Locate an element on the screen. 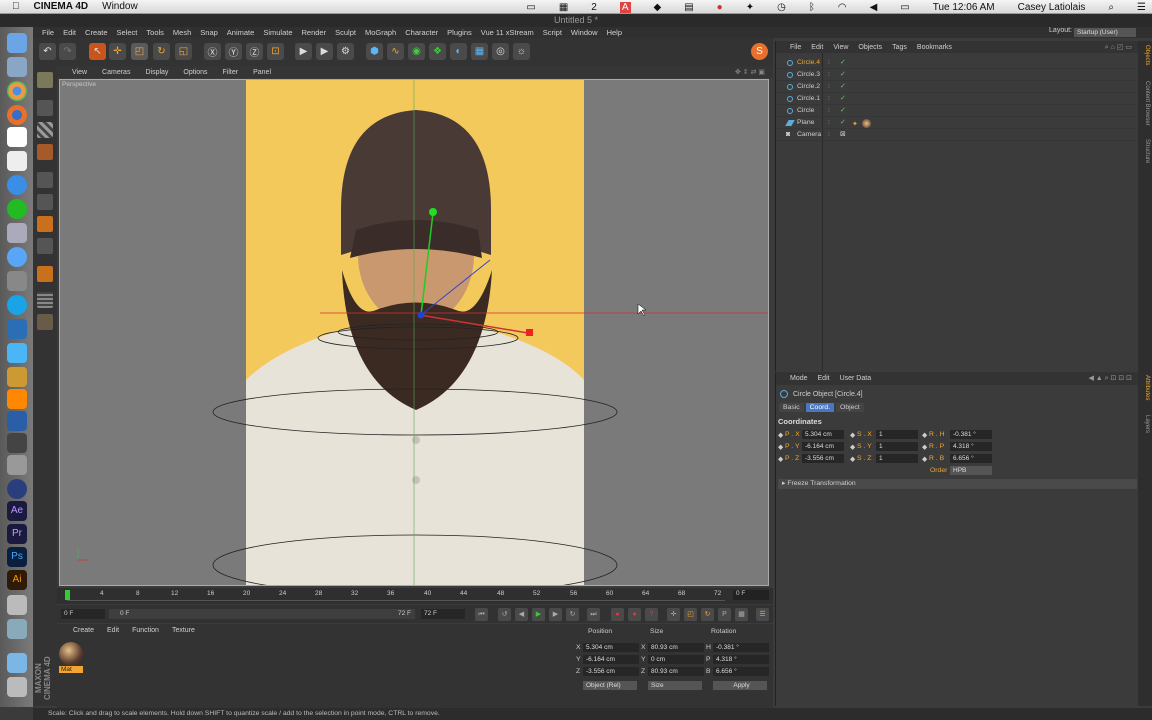  object-row-camera: ◙ Camera ⁝ ⊠ is located at coordinates (957, 135).